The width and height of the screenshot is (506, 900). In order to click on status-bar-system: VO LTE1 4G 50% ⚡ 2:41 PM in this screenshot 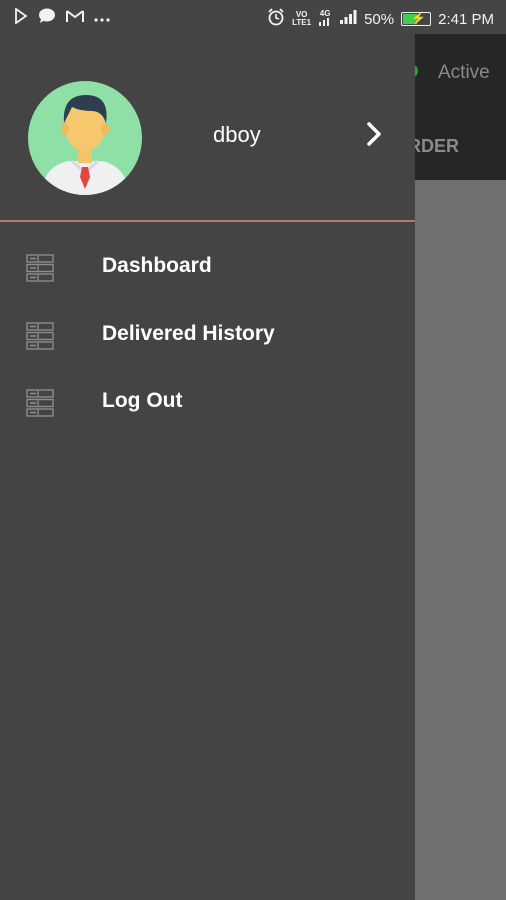, I will do `click(380, 19)`.